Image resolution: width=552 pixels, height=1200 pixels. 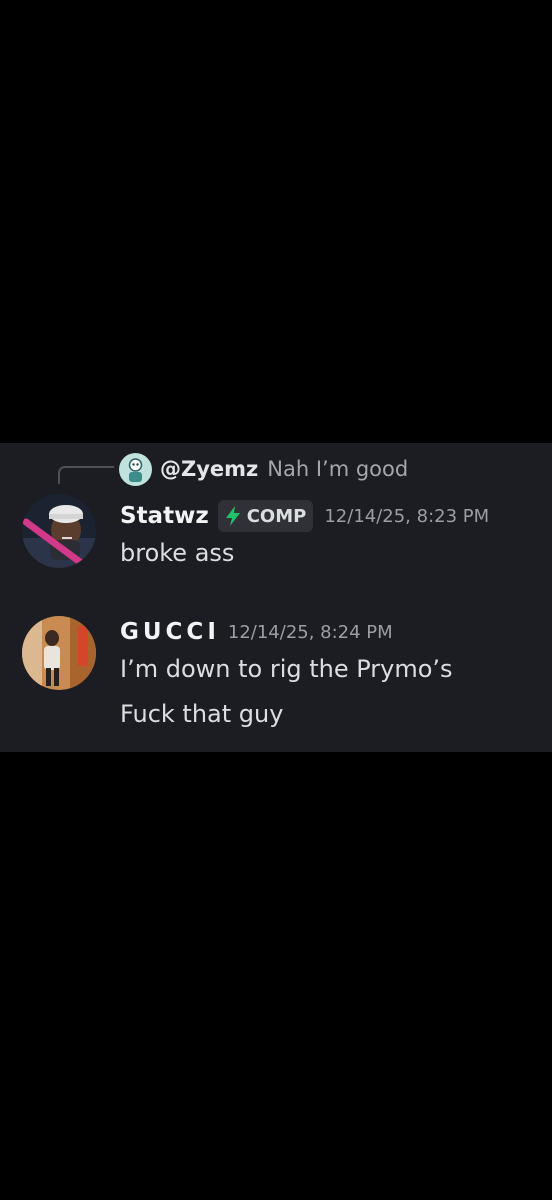 I want to click on server-tag-badge: COMP, so click(x=265, y=516).